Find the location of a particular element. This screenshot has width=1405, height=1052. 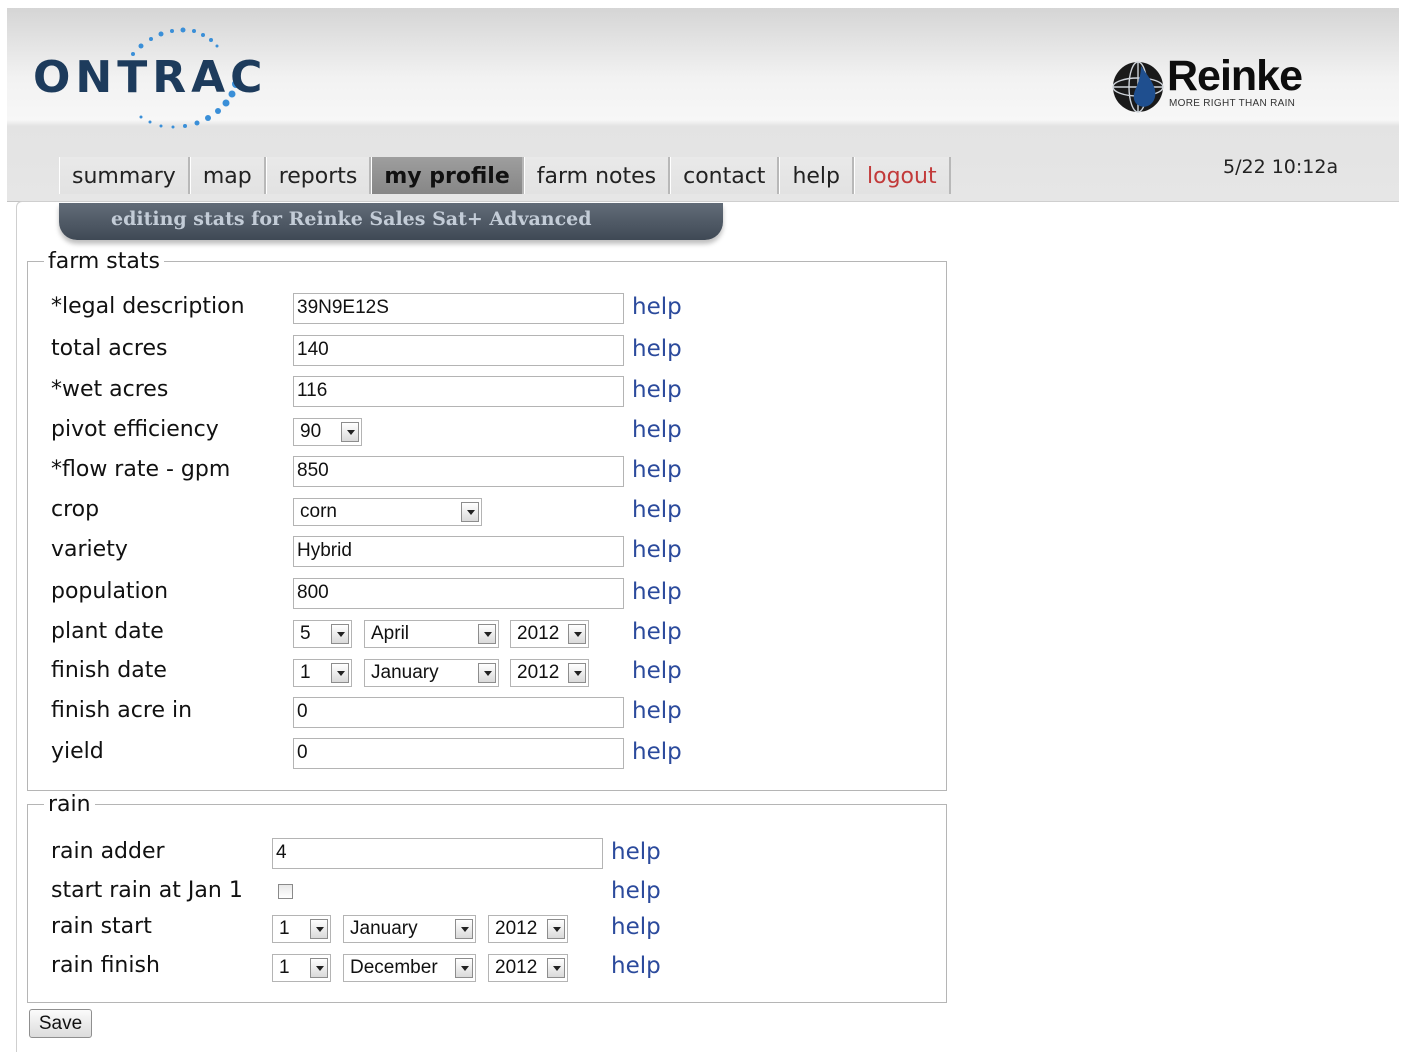

yield-input: 0 is located at coordinates (458, 753).